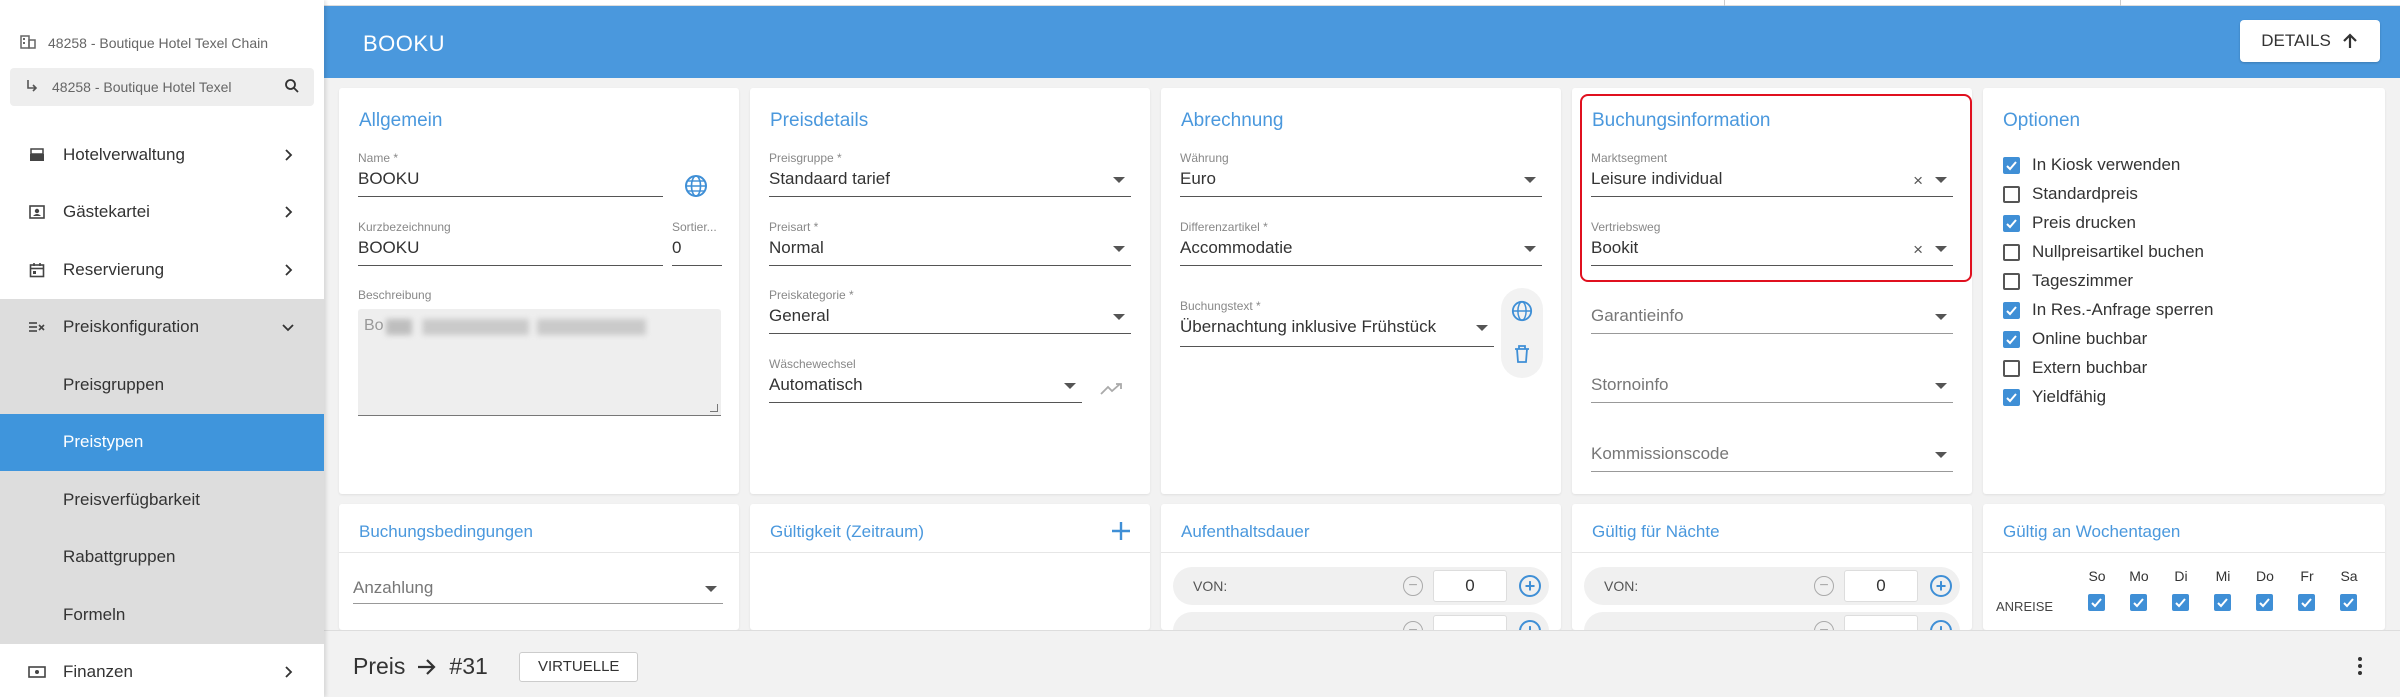  Describe the element at coordinates (162, 327) in the screenshot. I see `sidebar-item-preiskonfiguration: Preiskonfiguration` at that location.